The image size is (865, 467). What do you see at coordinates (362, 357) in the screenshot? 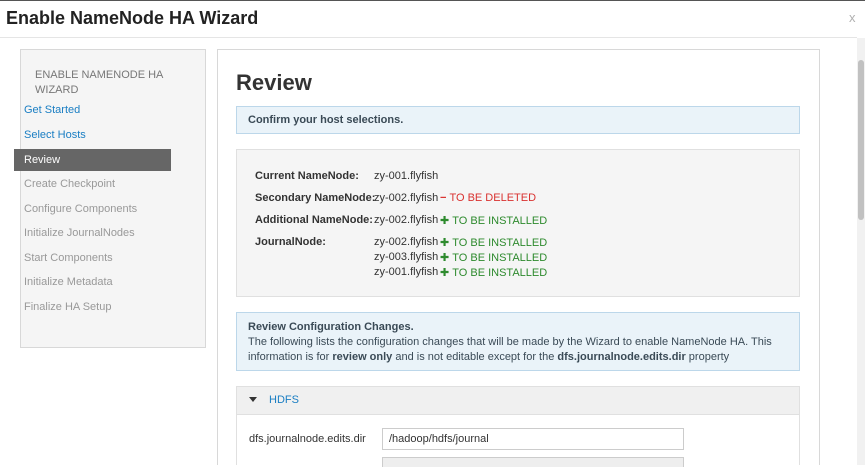
I see `config-alert-review-only: review only` at bounding box center [362, 357].